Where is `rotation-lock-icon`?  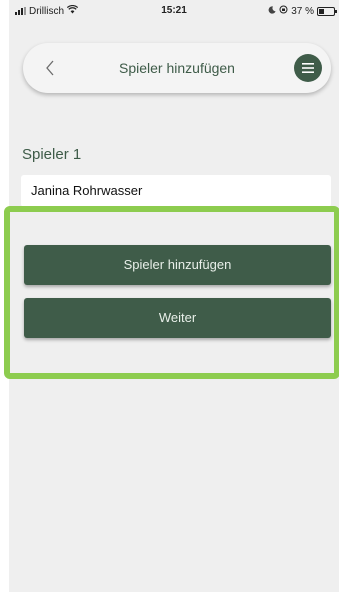
rotation-lock-icon is located at coordinates (283, 11).